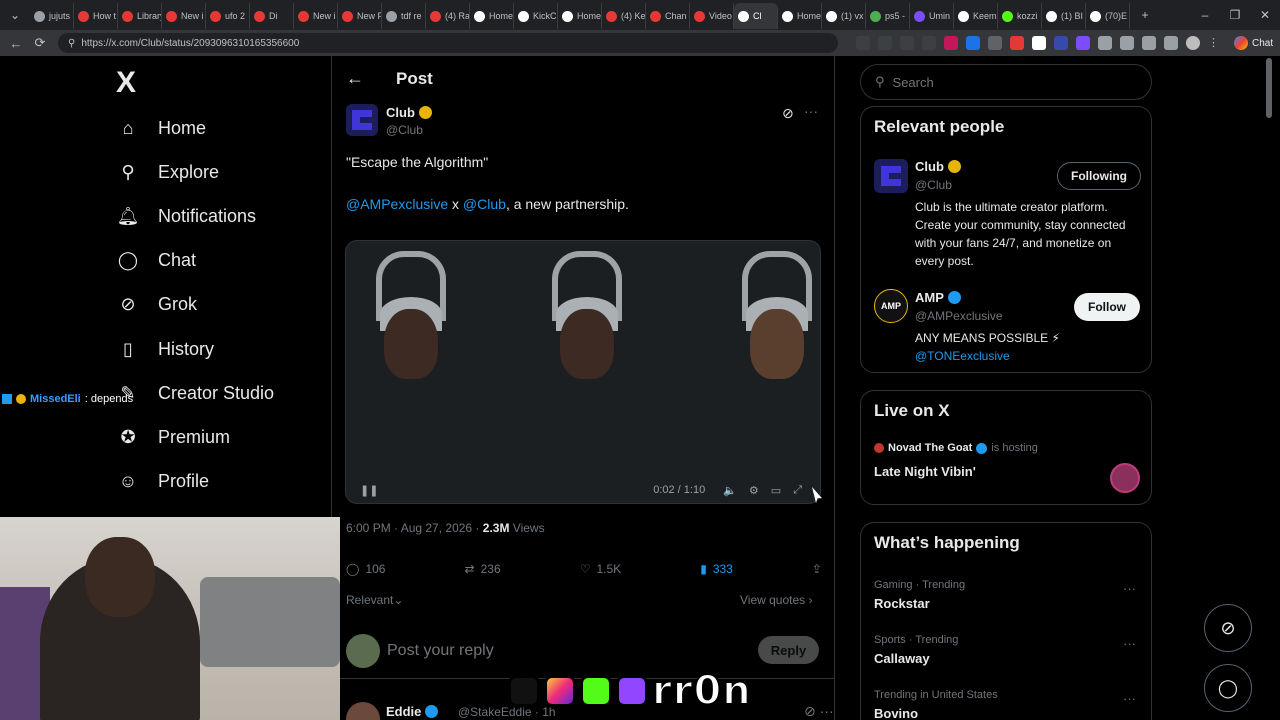  What do you see at coordinates (397, 204) in the screenshot?
I see `mention-link: @AMPexclusive` at bounding box center [397, 204].